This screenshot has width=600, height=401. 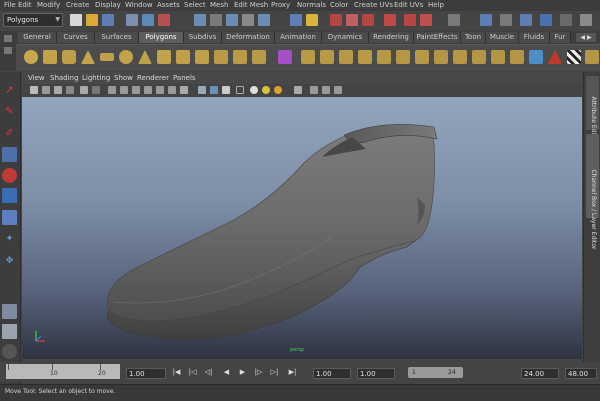 What do you see at coordinates (9, 239) in the screenshot?
I see `soft-modification-icon: ✦` at bounding box center [9, 239].